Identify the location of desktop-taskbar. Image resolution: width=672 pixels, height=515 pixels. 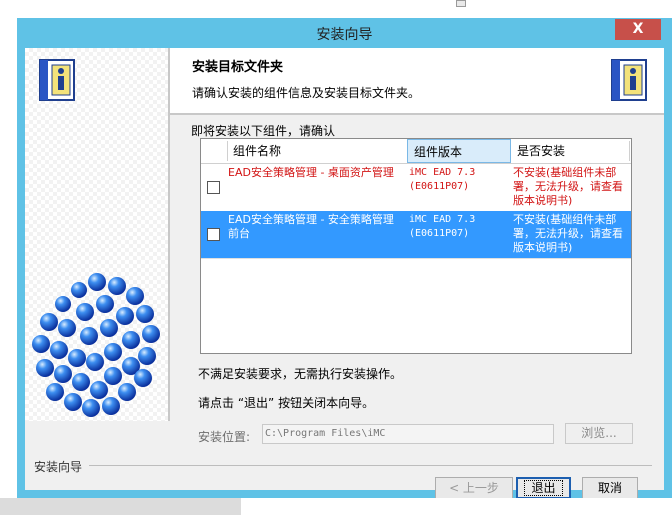
(336, 506).